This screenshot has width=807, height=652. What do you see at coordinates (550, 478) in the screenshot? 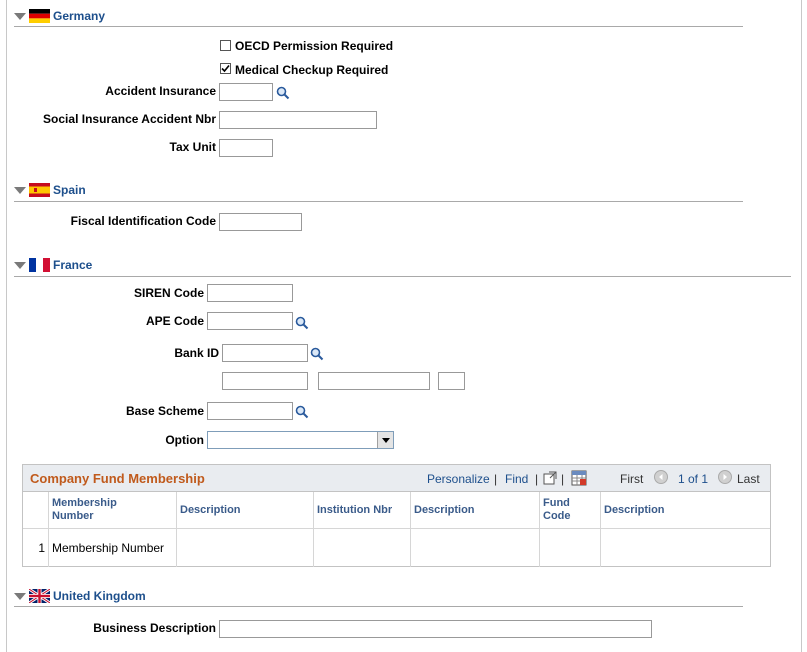
I see `view-all-icon` at bounding box center [550, 478].